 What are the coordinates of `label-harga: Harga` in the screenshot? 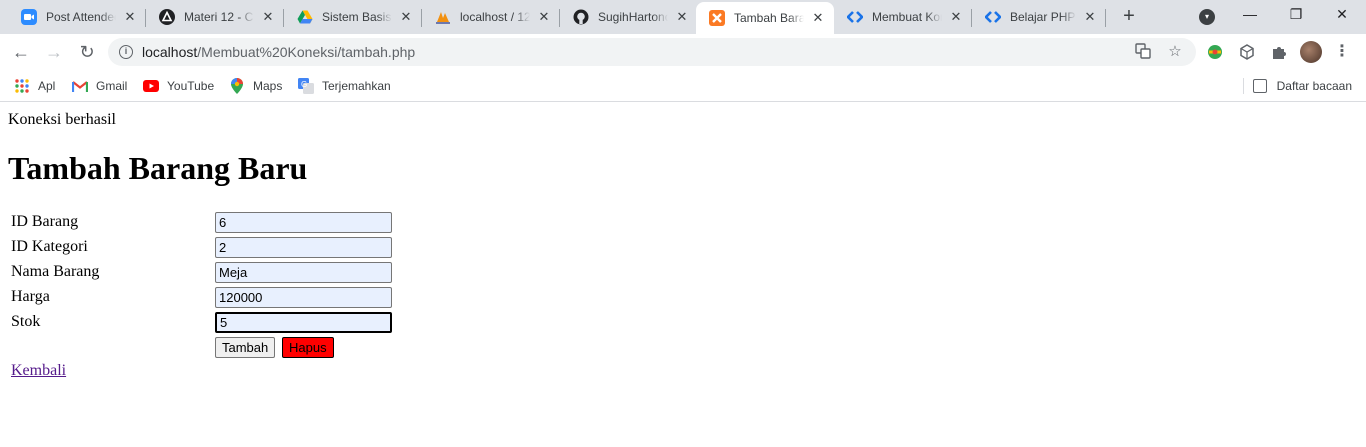 It's located at (30, 296).